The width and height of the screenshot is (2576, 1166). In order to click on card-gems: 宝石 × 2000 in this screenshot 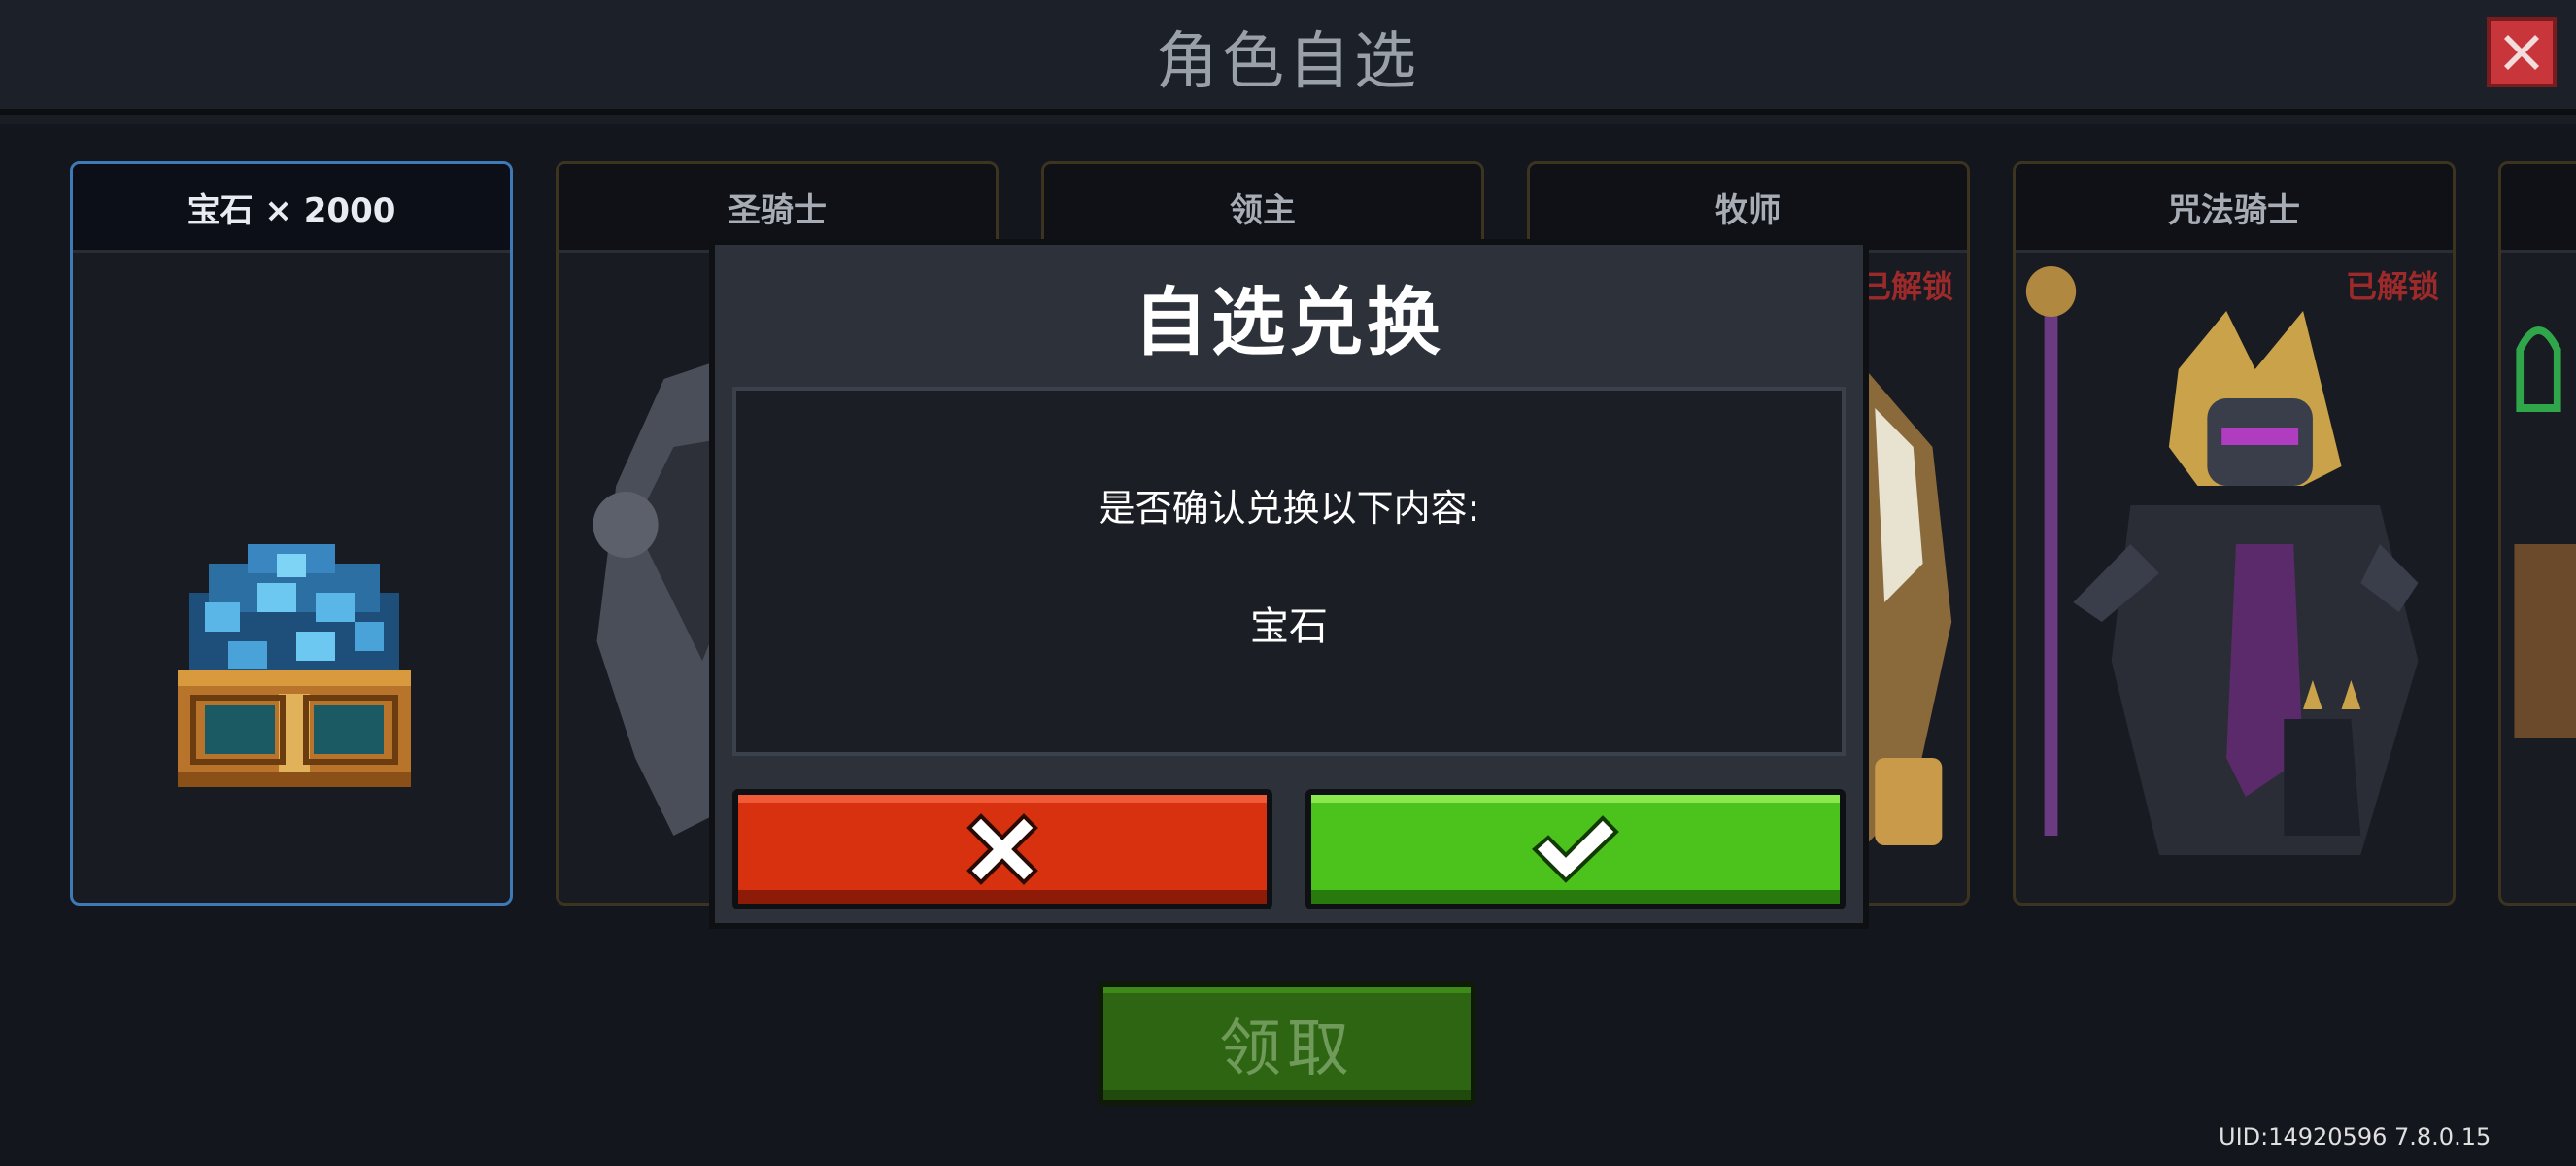, I will do `click(291, 533)`.